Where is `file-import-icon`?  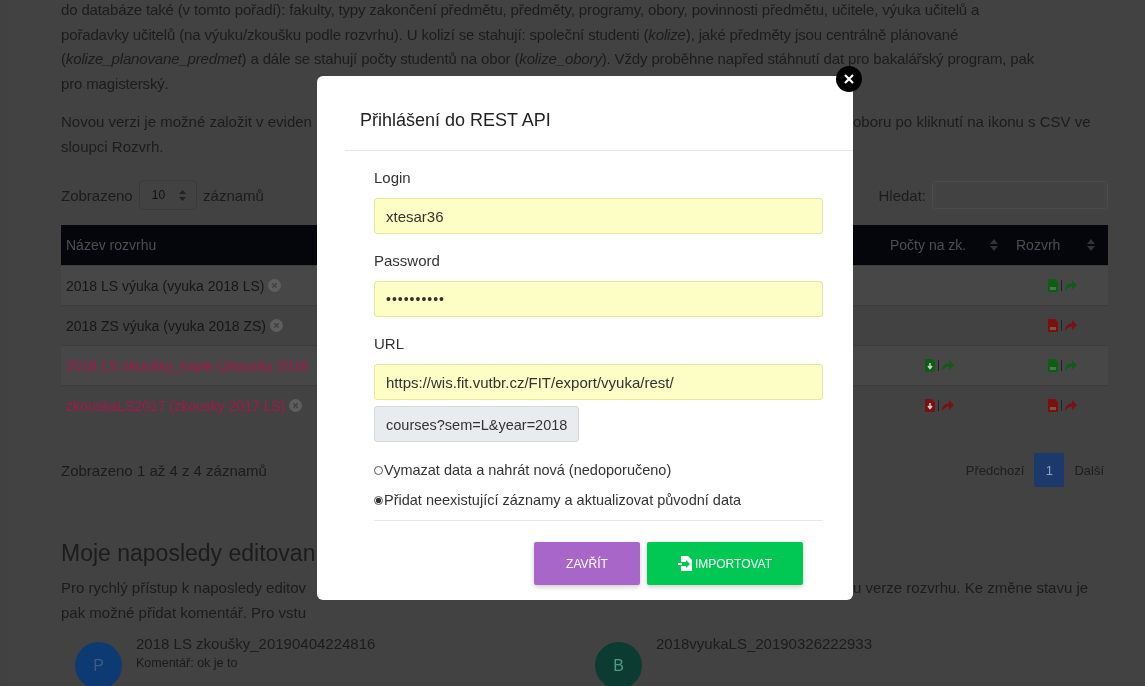 file-import-icon is located at coordinates (684, 563).